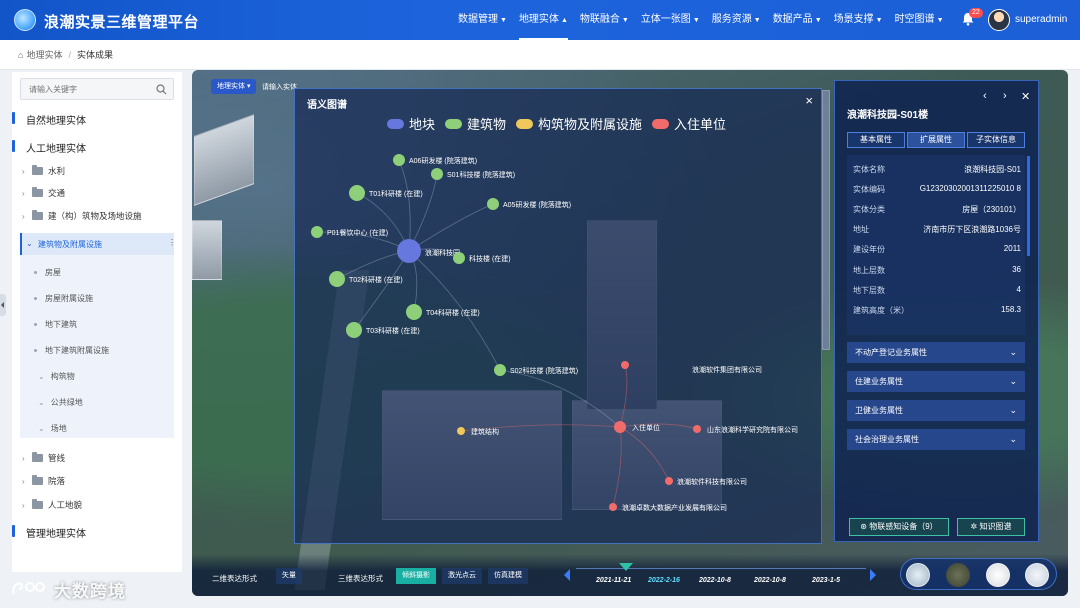 The image size is (1080, 608). I want to click on nav-item-spatiotemporal-graph: 时空图谱 ▼, so click(919, 20).